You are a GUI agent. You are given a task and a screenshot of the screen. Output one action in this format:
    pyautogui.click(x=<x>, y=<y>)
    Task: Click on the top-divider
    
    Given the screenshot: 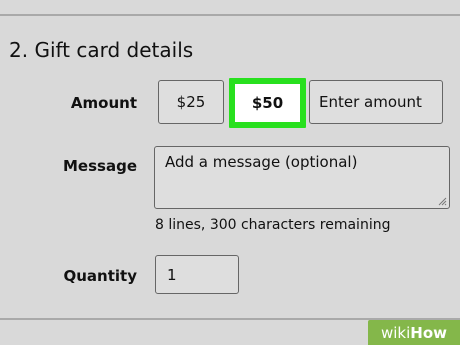 What is the action you would take?
    pyautogui.click(x=230, y=15)
    